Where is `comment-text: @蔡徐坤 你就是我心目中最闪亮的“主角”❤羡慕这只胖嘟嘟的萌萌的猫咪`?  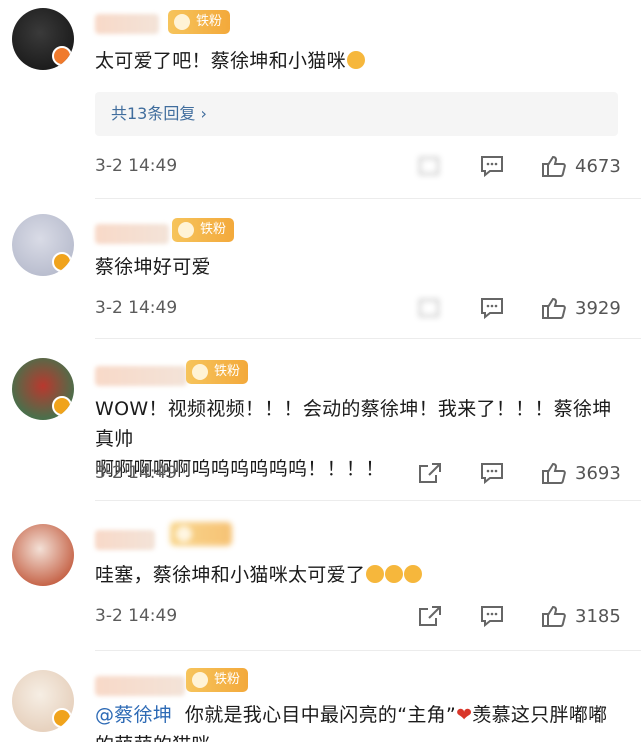 comment-text: @蔡徐坤 你就是我心目中最闪亮的“主角”❤羡慕这只胖嘟嘟的萌萌的猫咪 is located at coordinates (358, 721).